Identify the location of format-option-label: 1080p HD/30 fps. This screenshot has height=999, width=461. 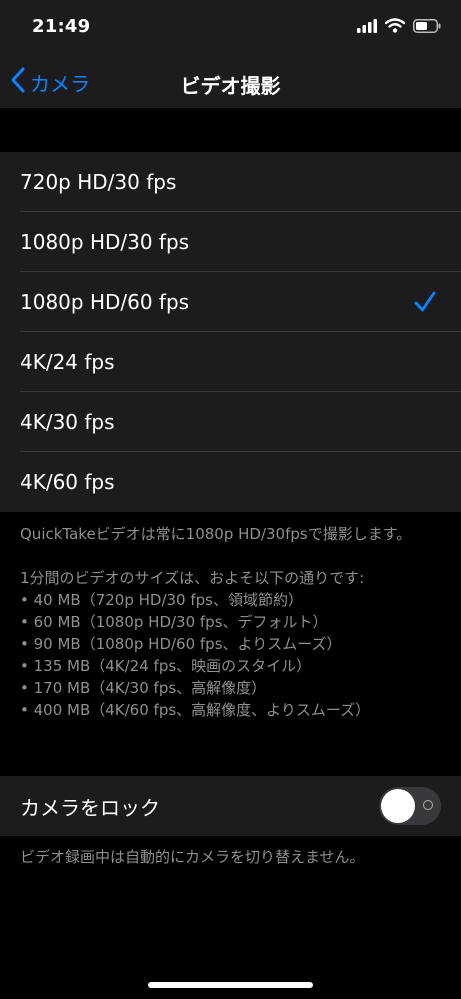
(105, 242).